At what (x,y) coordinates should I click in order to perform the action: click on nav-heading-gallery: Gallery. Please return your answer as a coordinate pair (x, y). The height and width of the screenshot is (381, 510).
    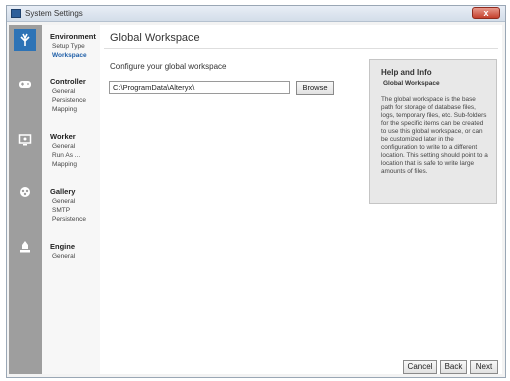
    Looking at the image, I should click on (68, 192).